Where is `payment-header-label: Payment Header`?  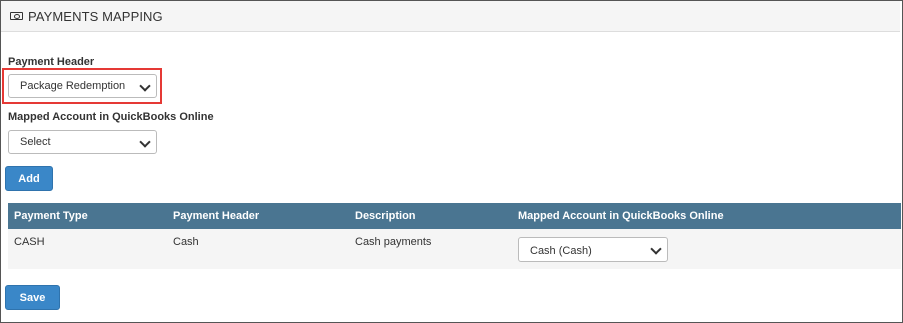 payment-header-label: Payment Header is located at coordinates (51, 62).